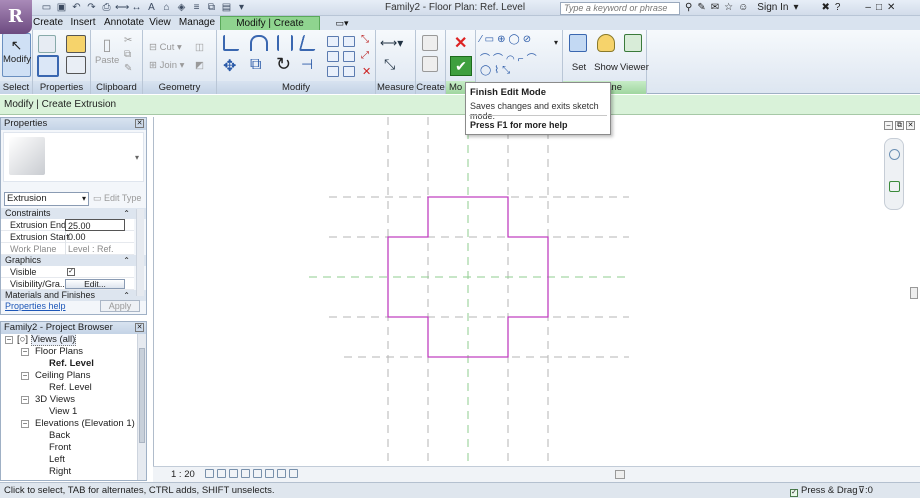 This screenshot has width=920, height=498. Describe the element at coordinates (46, 8) in the screenshot. I see `open-icon: ▭` at that location.